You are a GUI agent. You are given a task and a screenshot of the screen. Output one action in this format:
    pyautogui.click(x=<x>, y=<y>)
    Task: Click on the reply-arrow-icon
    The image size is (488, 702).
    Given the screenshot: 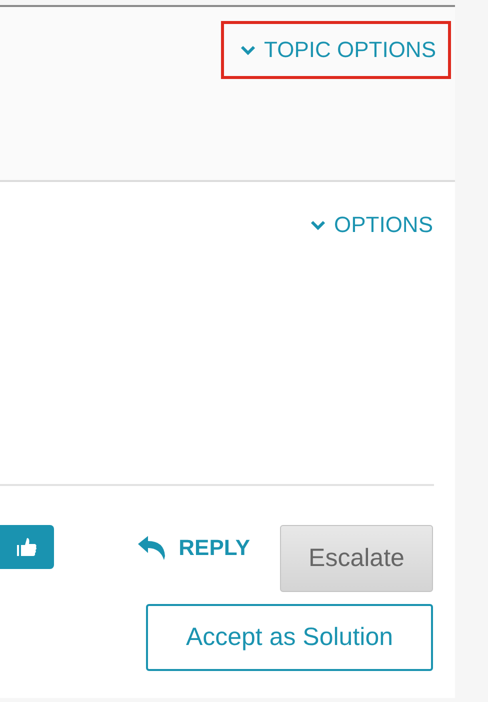 What is the action you would take?
    pyautogui.click(x=151, y=548)
    